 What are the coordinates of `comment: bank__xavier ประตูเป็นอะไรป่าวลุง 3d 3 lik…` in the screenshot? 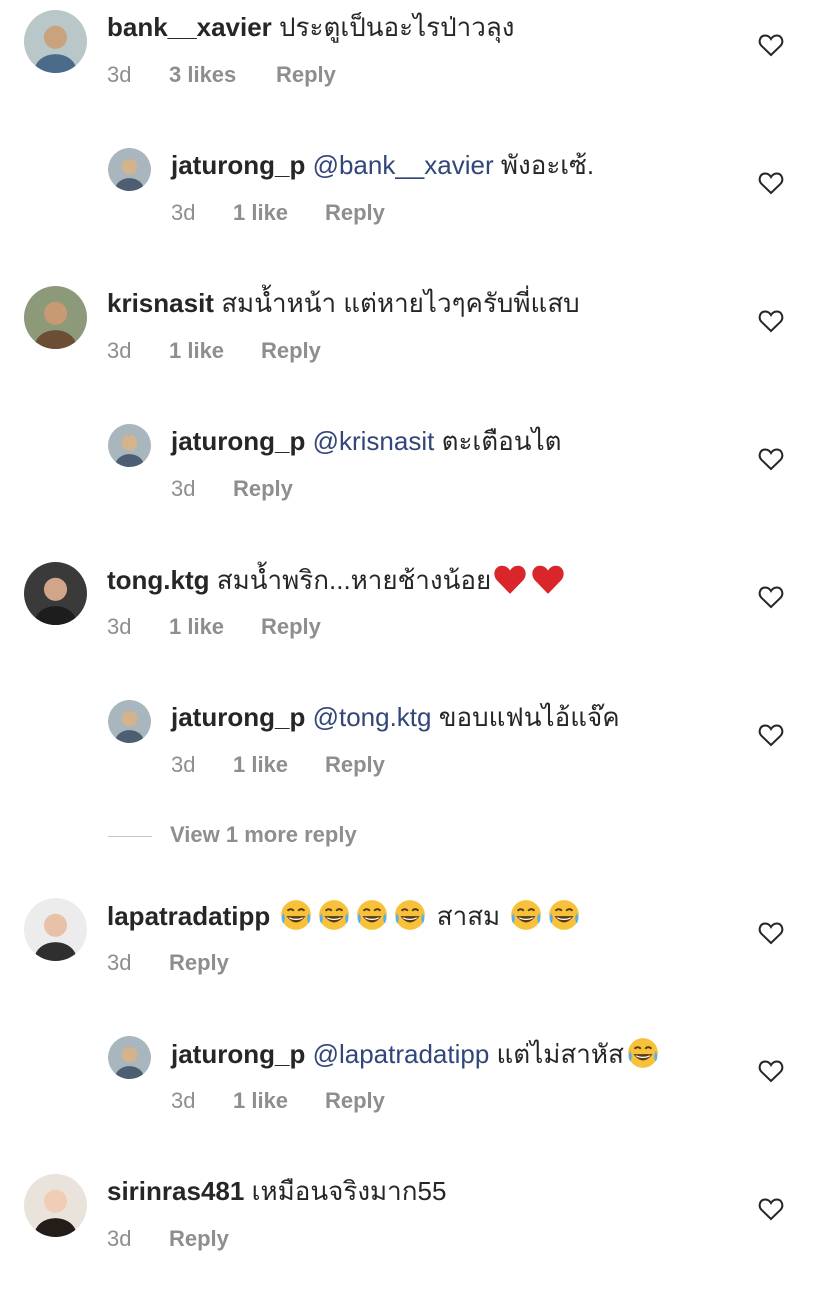 It's located at (414, 55).